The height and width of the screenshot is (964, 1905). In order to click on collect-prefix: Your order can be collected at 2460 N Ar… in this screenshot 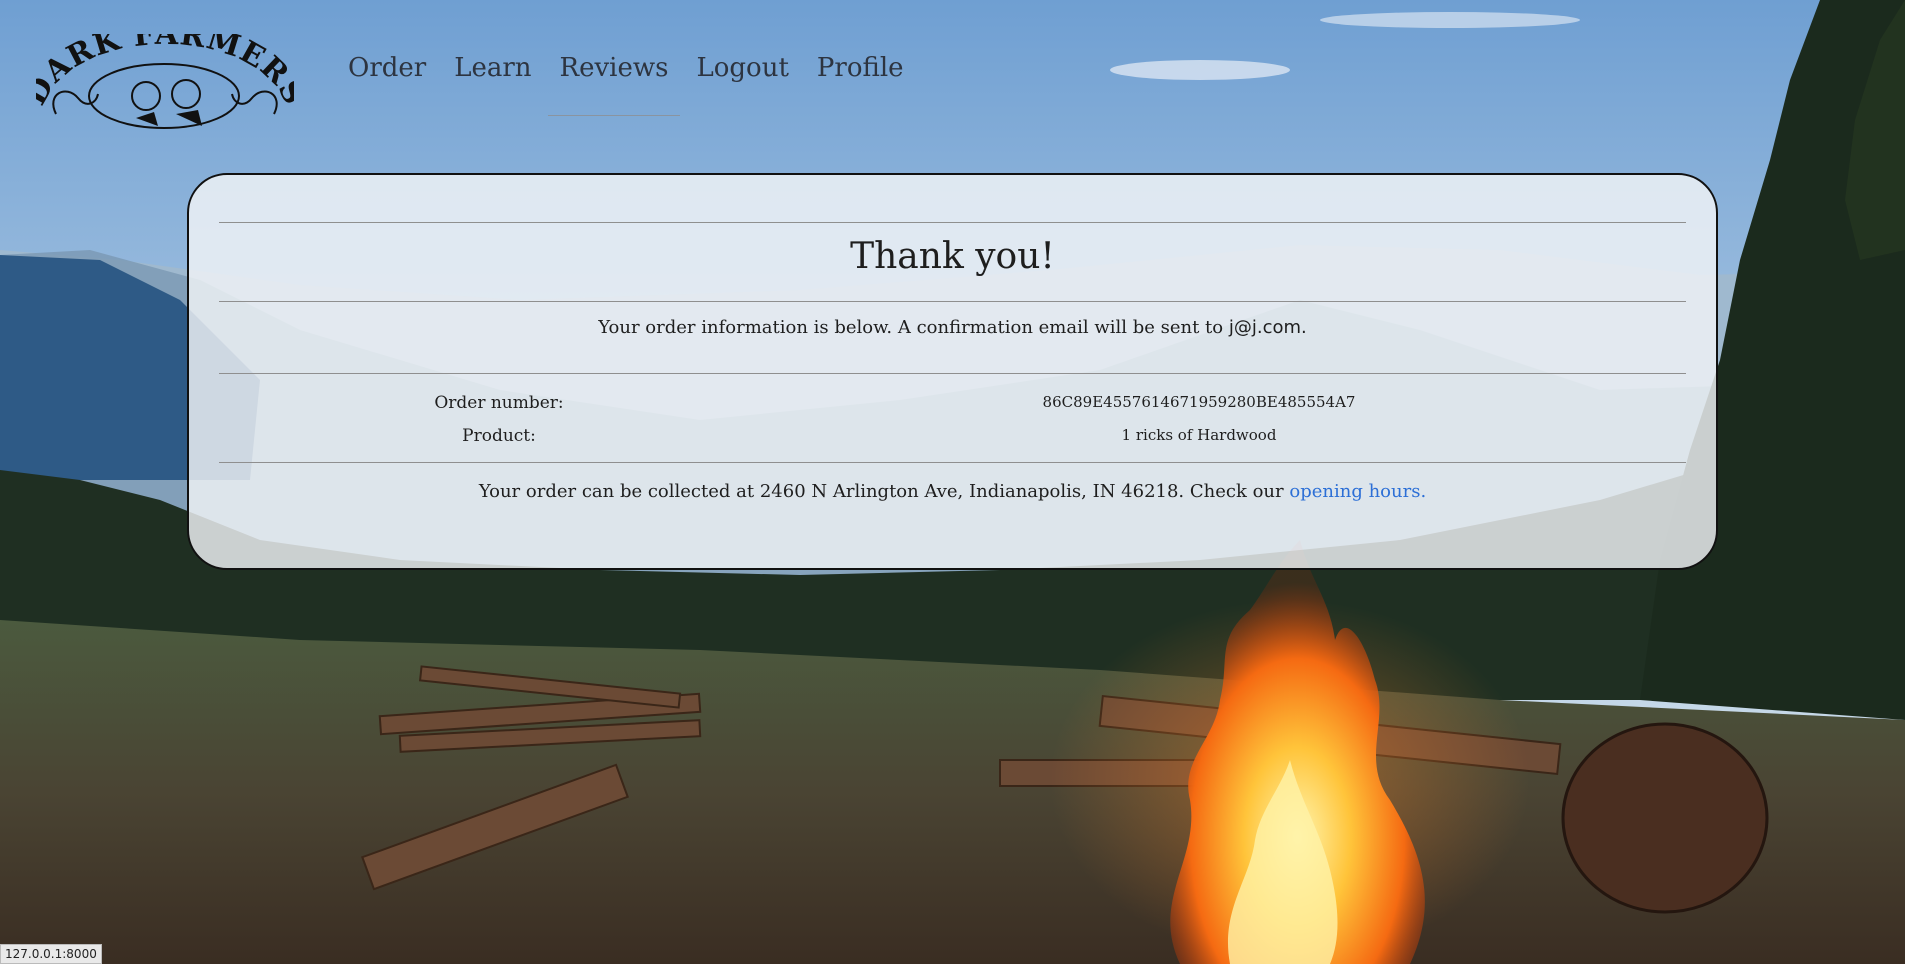, I will do `click(881, 491)`.